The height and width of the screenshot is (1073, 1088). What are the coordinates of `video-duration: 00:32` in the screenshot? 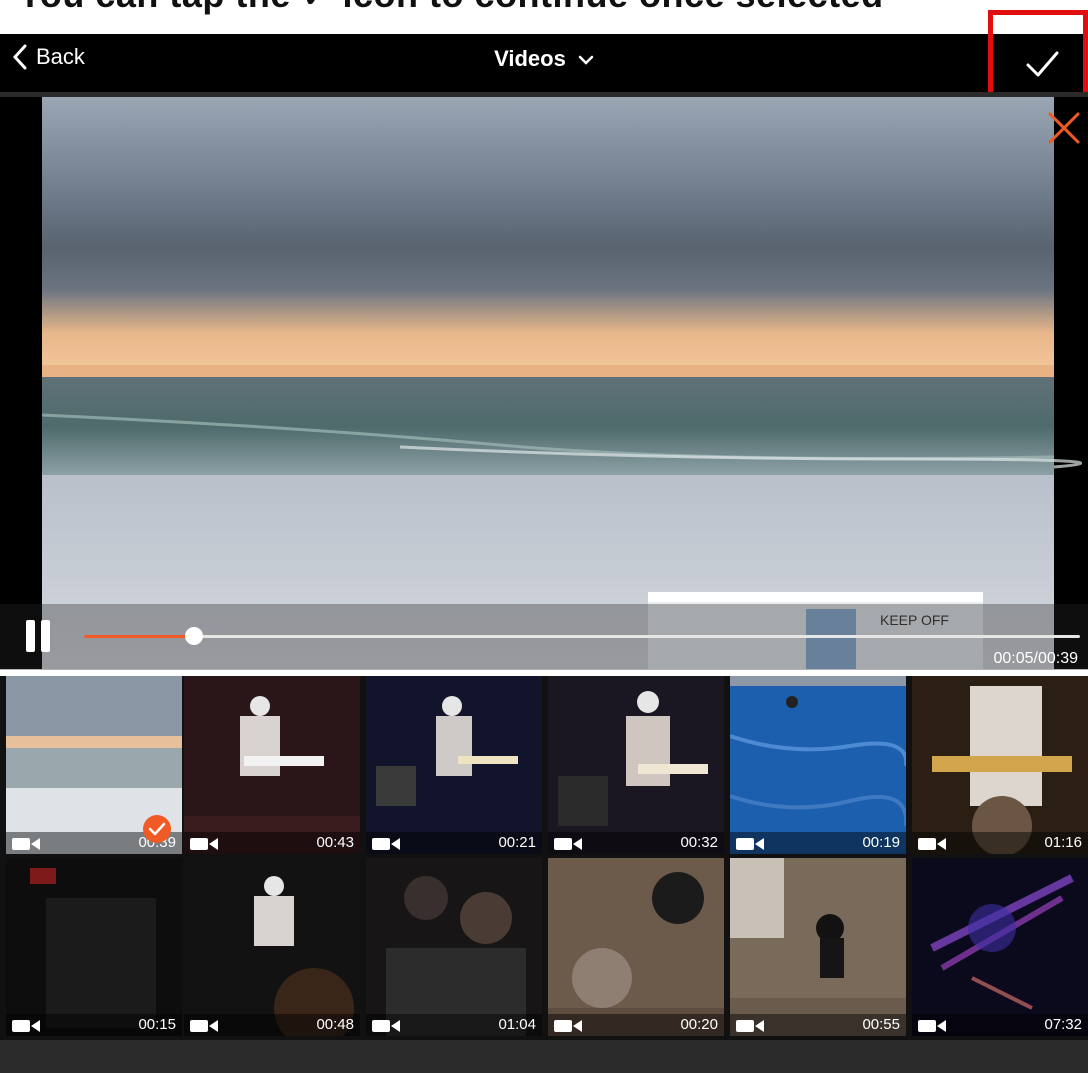 It's located at (699, 842).